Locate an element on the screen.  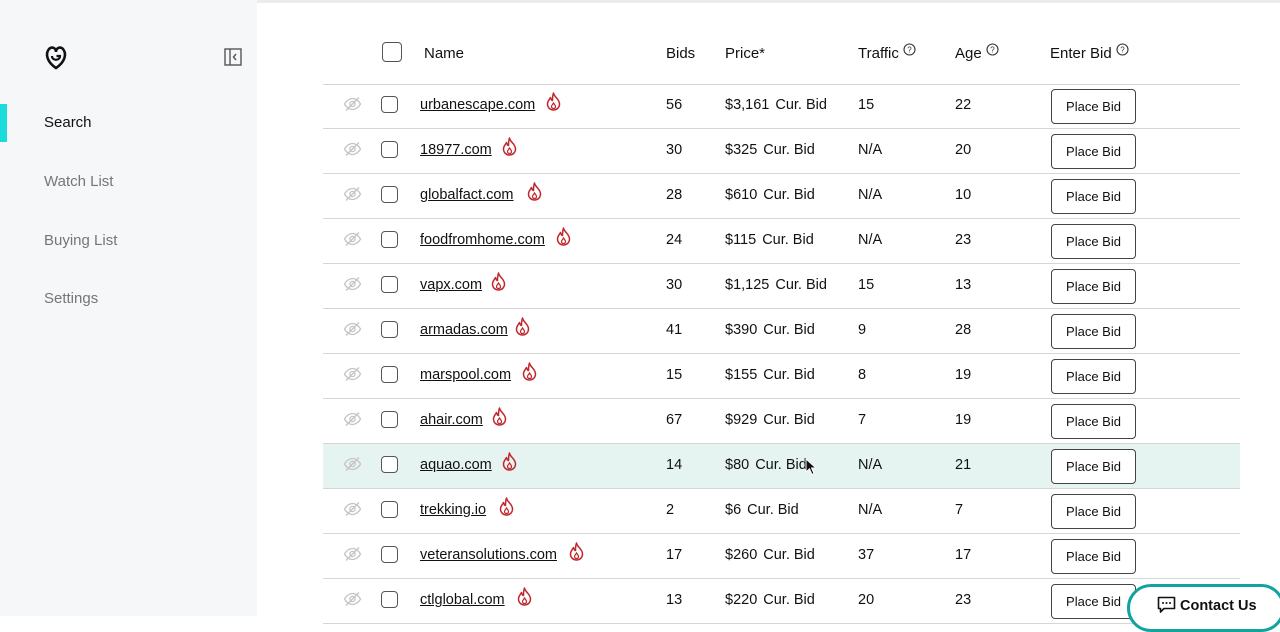
header-price: Price* is located at coordinates (745, 53).